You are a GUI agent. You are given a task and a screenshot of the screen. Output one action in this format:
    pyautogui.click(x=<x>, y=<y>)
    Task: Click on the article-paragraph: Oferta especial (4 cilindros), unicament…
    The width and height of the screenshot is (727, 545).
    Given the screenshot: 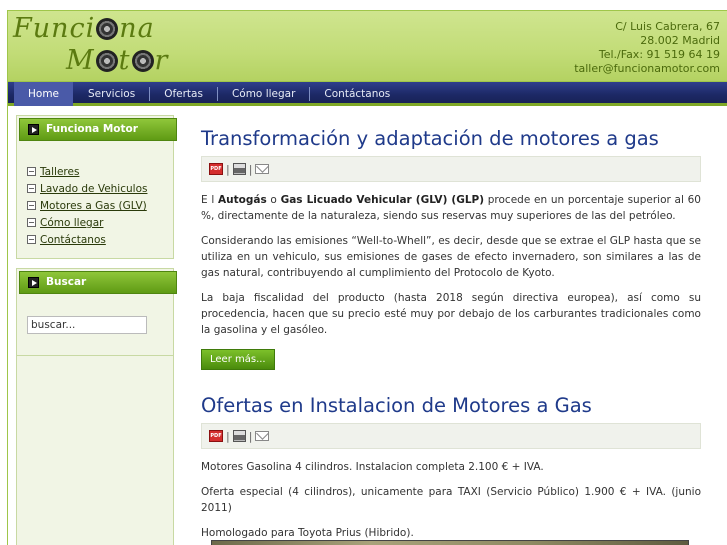 What is the action you would take?
    pyautogui.click(x=451, y=500)
    